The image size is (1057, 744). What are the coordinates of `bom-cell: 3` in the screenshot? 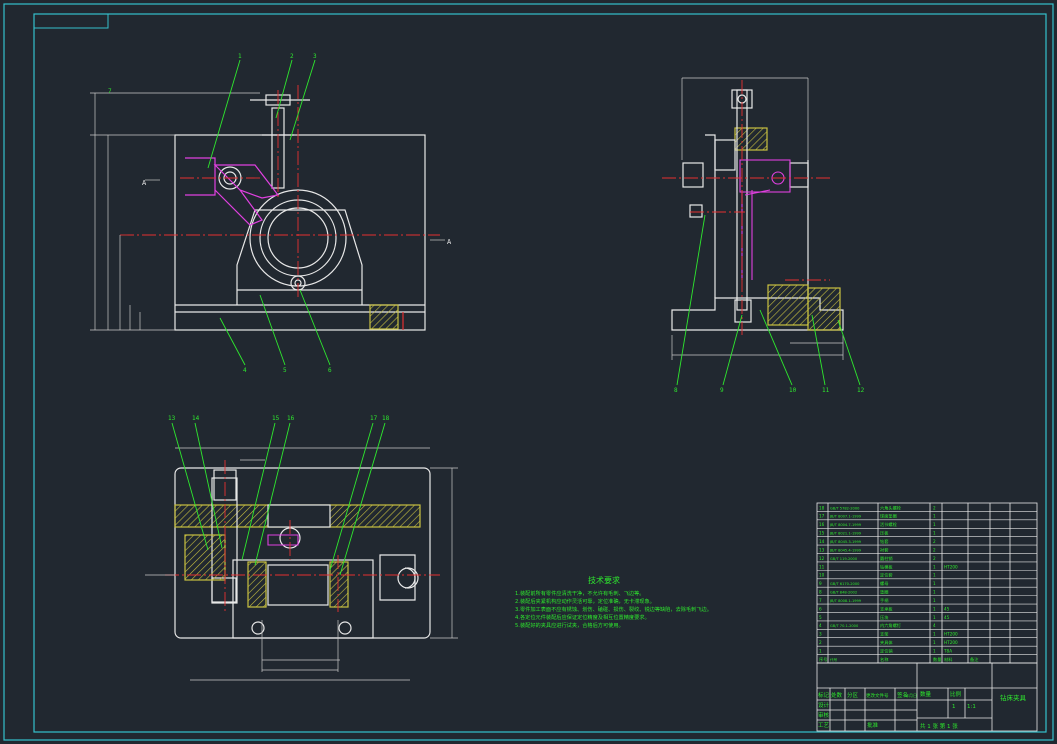 It's located at (820, 634).